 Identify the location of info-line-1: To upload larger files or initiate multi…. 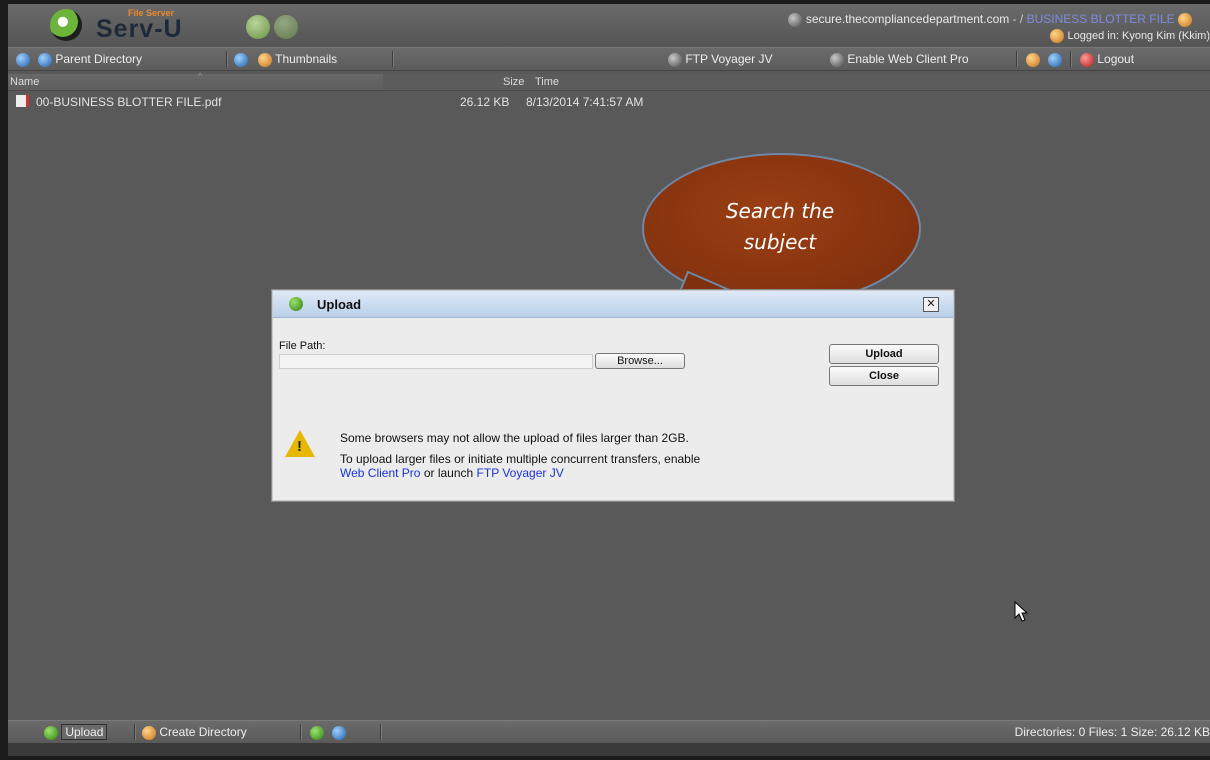
(520, 459).